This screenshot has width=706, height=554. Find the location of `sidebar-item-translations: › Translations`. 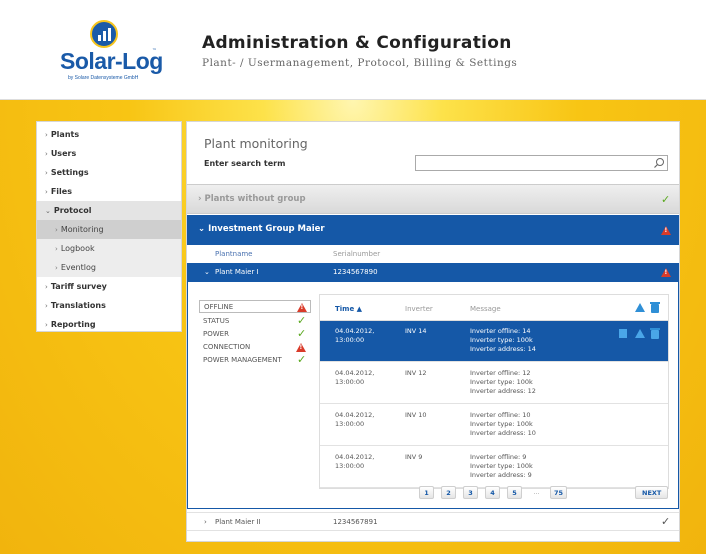

sidebar-item-translations: › Translations is located at coordinates (109, 305).